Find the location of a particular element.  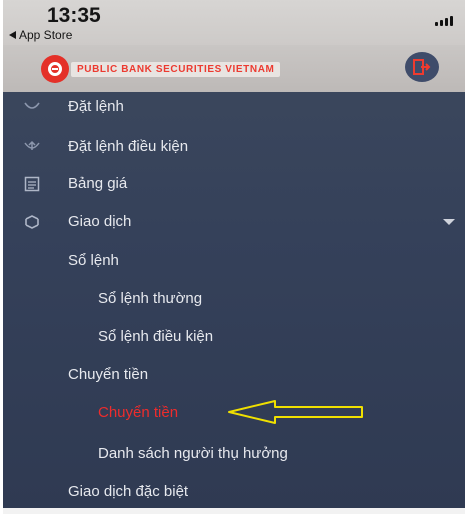

annotation-arrow-icon is located at coordinates (295, 412).